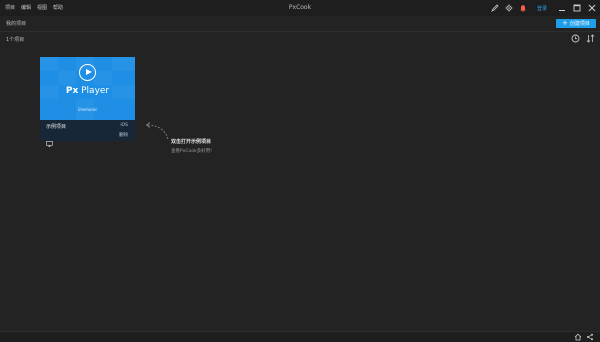 The width and height of the screenshot is (600, 342). What do you see at coordinates (300, 38) in the screenshot?
I see `project-toolbar: 1个项目` at bounding box center [300, 38].